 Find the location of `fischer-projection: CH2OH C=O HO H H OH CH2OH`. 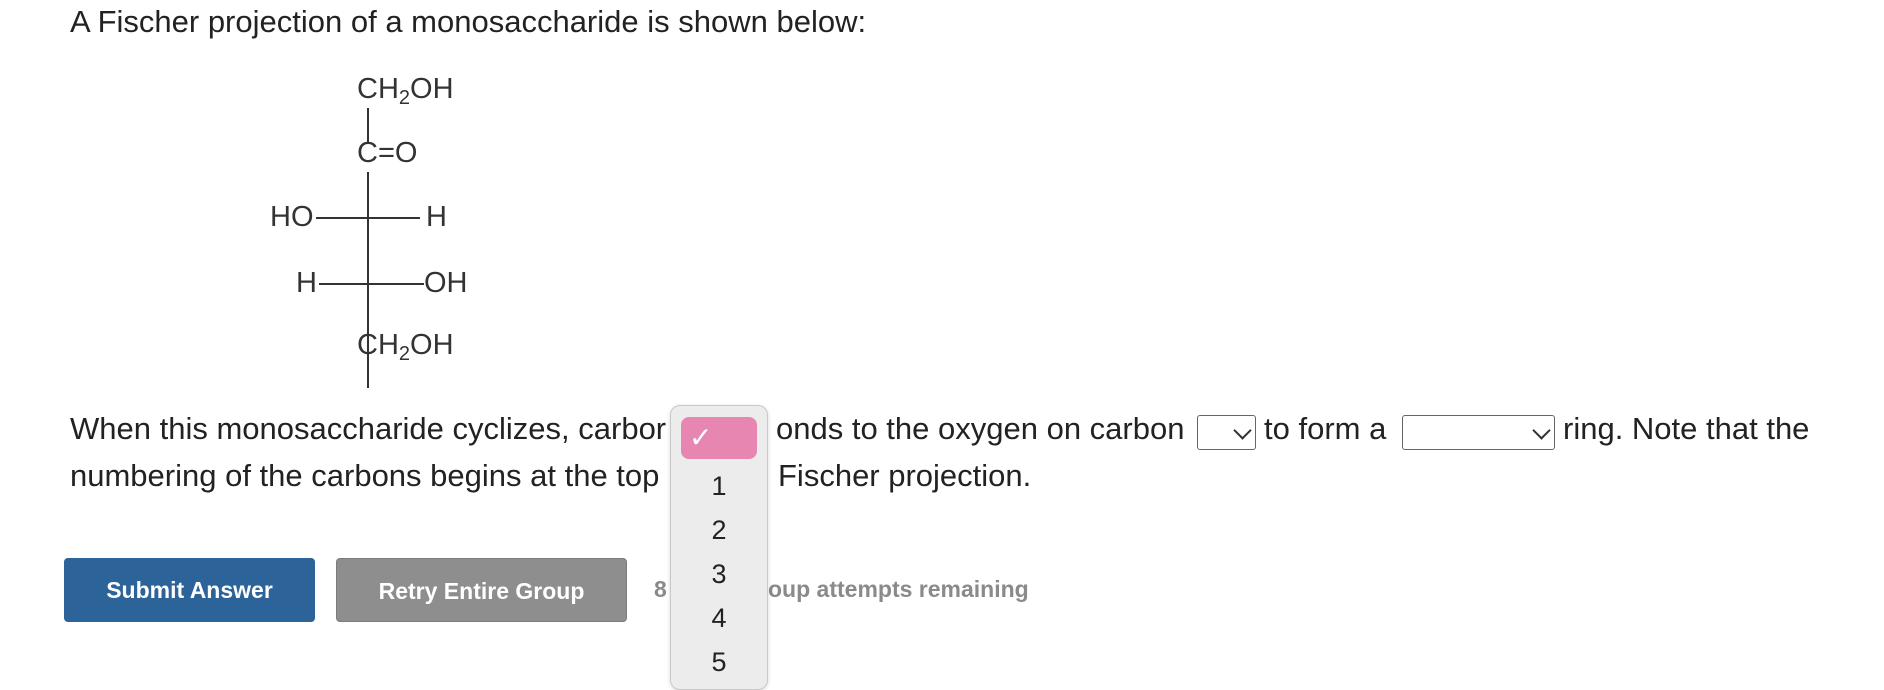

fischer-projection: CH2OH C=O HO H H OH CH2OH is located at coordinates (380, 224).